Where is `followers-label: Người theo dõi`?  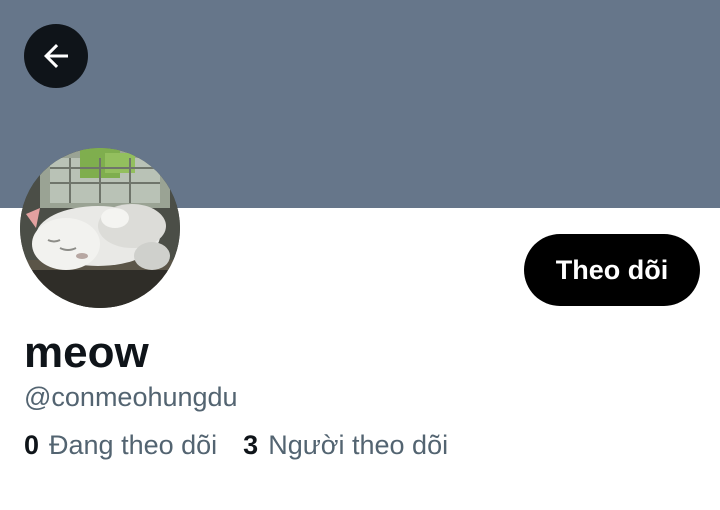
followers-label: Người theo dõi is located at coordinates (358, 445).